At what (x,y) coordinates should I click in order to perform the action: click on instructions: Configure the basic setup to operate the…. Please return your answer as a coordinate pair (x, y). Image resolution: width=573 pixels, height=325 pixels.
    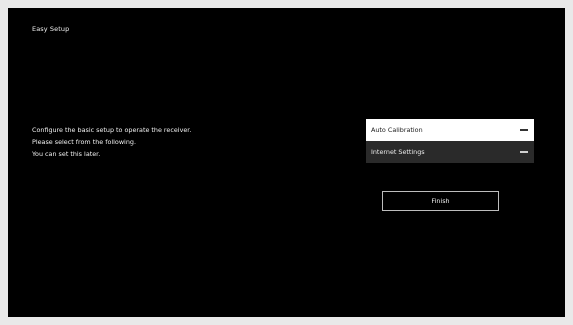
    Looking at the image, I should click on (111, 142).